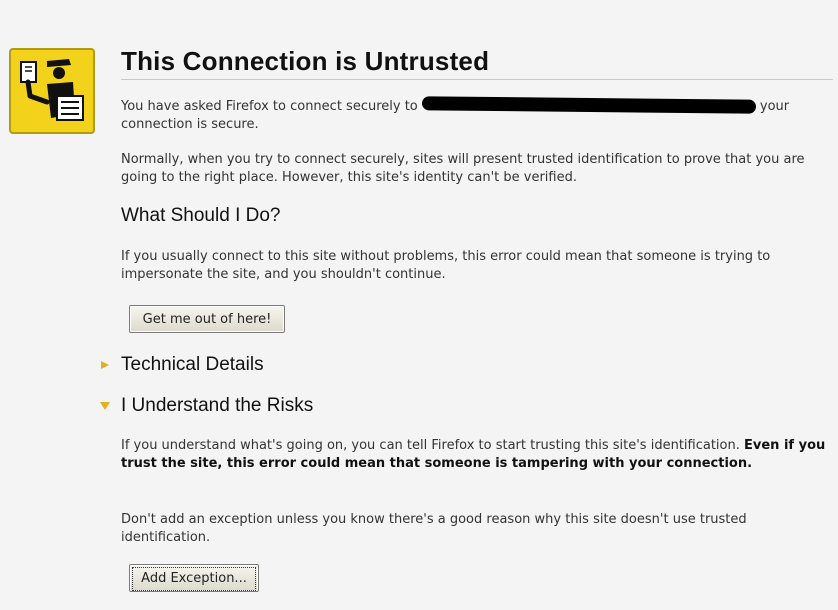 This screenshot has height=610, width=838. I want to click on understand-risks-expander: I Understand the Risks, so click(206, 406).